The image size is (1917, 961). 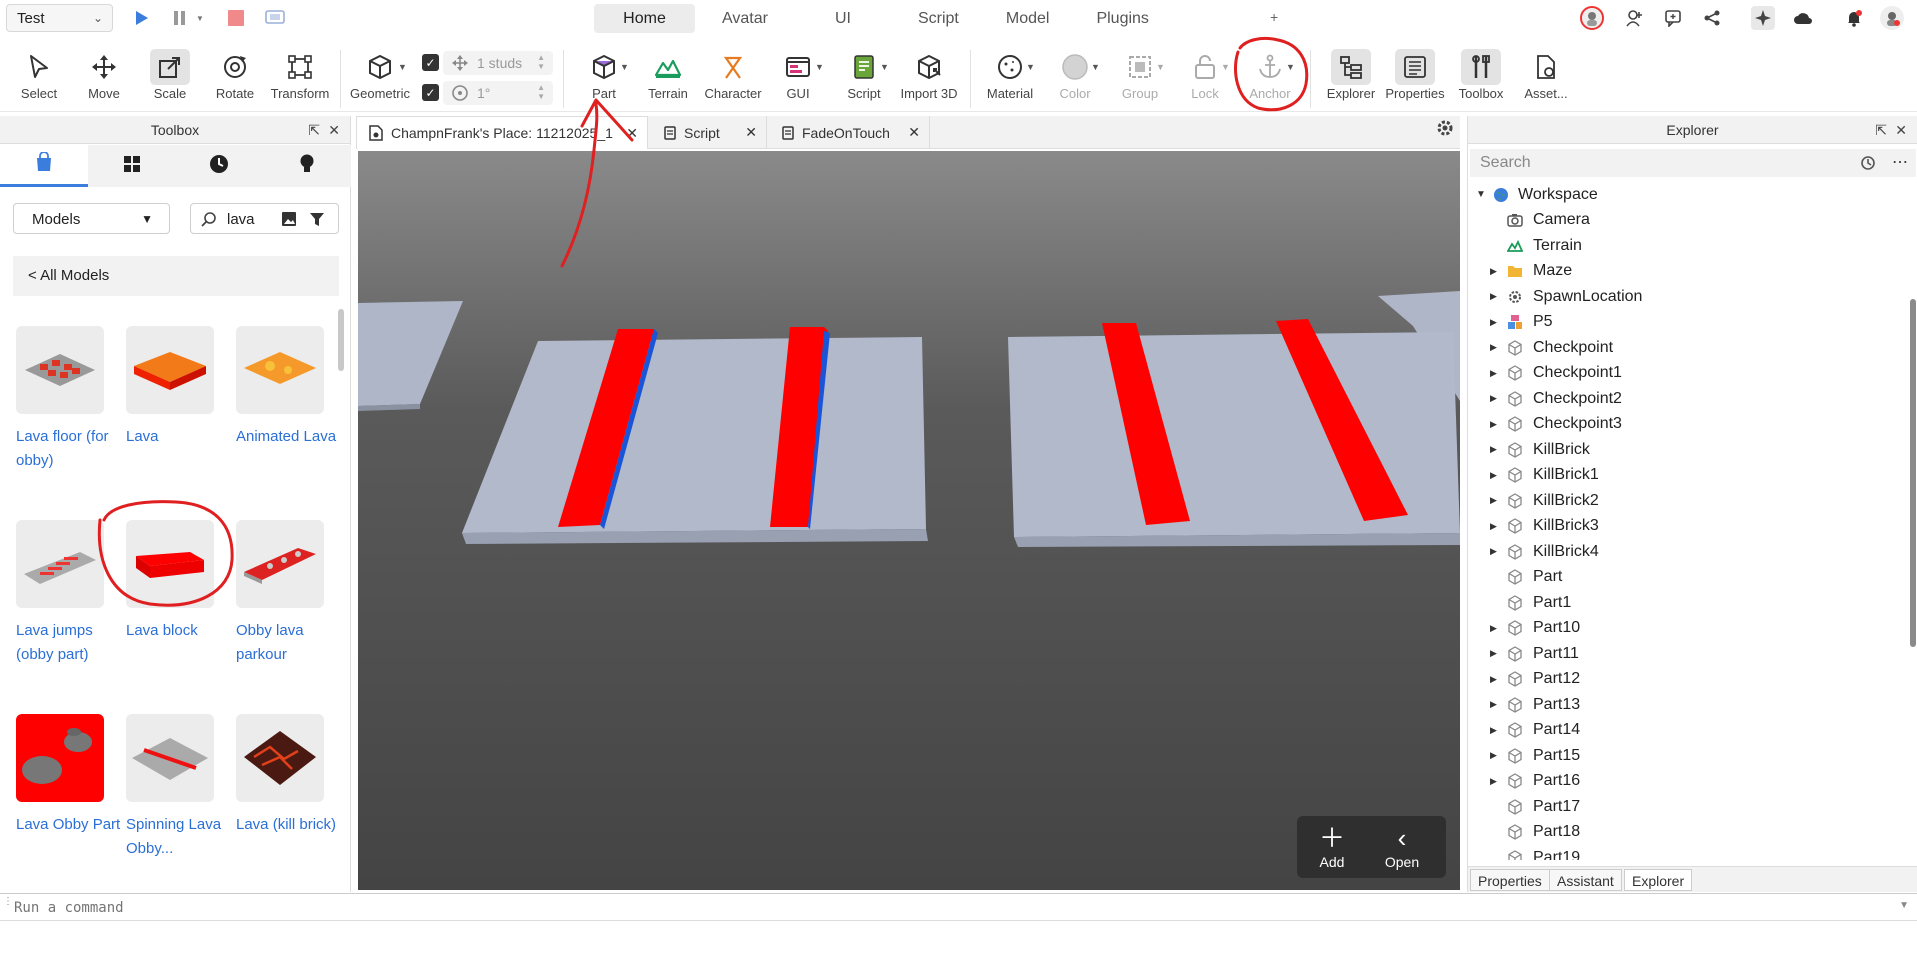 I want to click on share-icon, so click(x=1712, y=18).